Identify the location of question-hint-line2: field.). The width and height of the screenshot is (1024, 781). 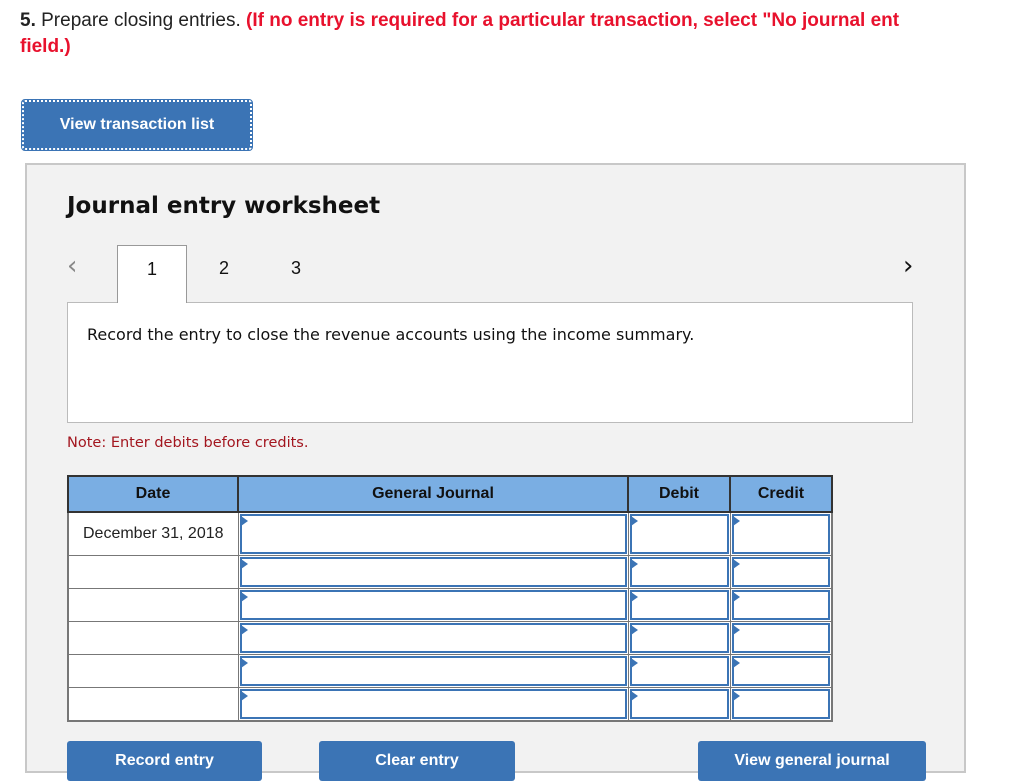
(45, 46).